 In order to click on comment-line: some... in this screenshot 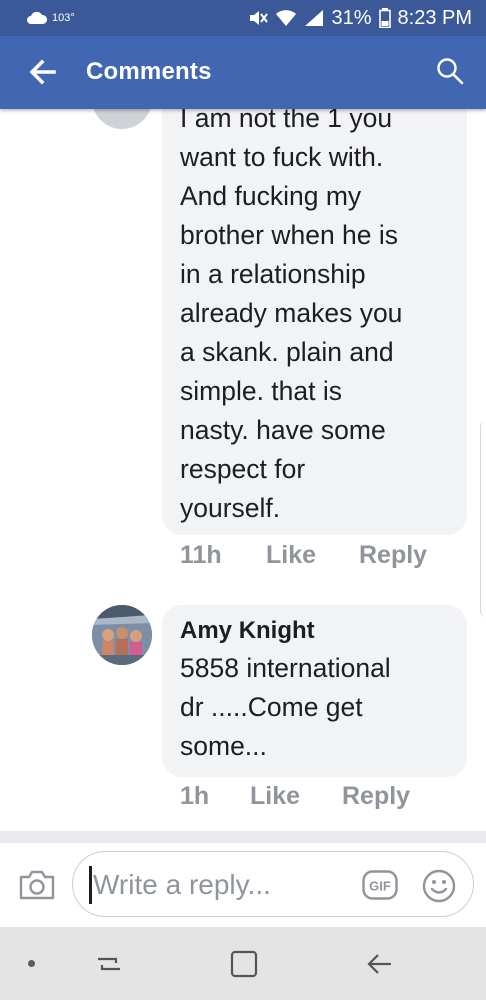, I will do `click(223, 746)`.